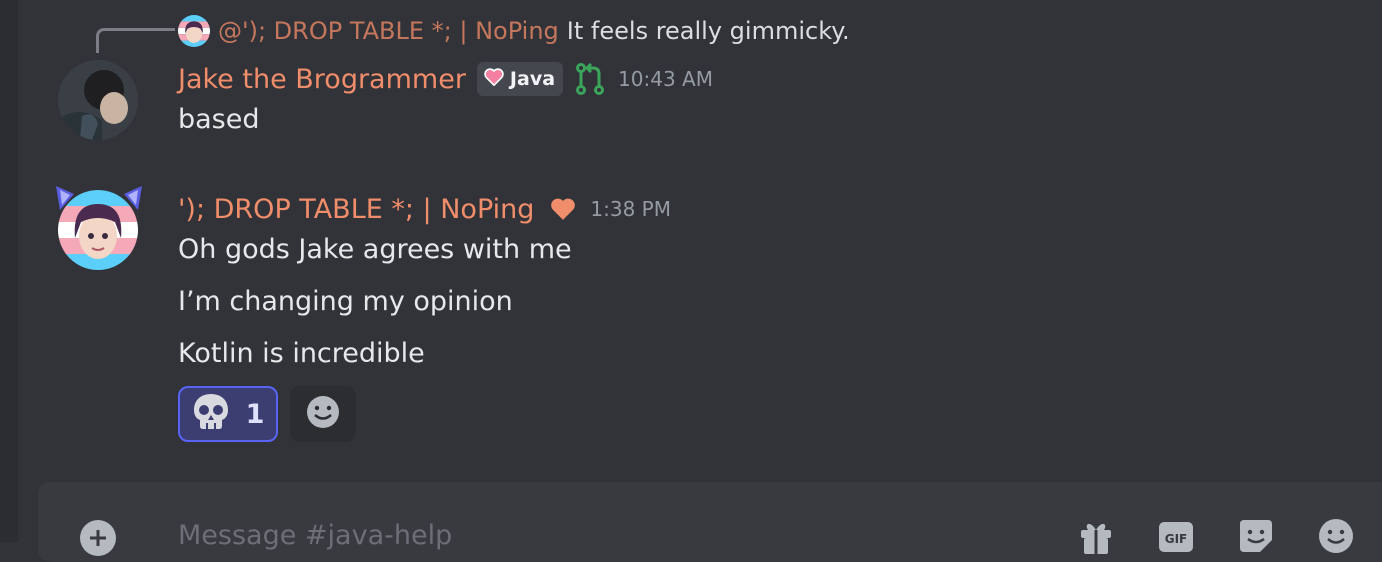 The height and width of the screenshot is (562, 1382). I want to click on add-reaction-button, so click(323, 414).